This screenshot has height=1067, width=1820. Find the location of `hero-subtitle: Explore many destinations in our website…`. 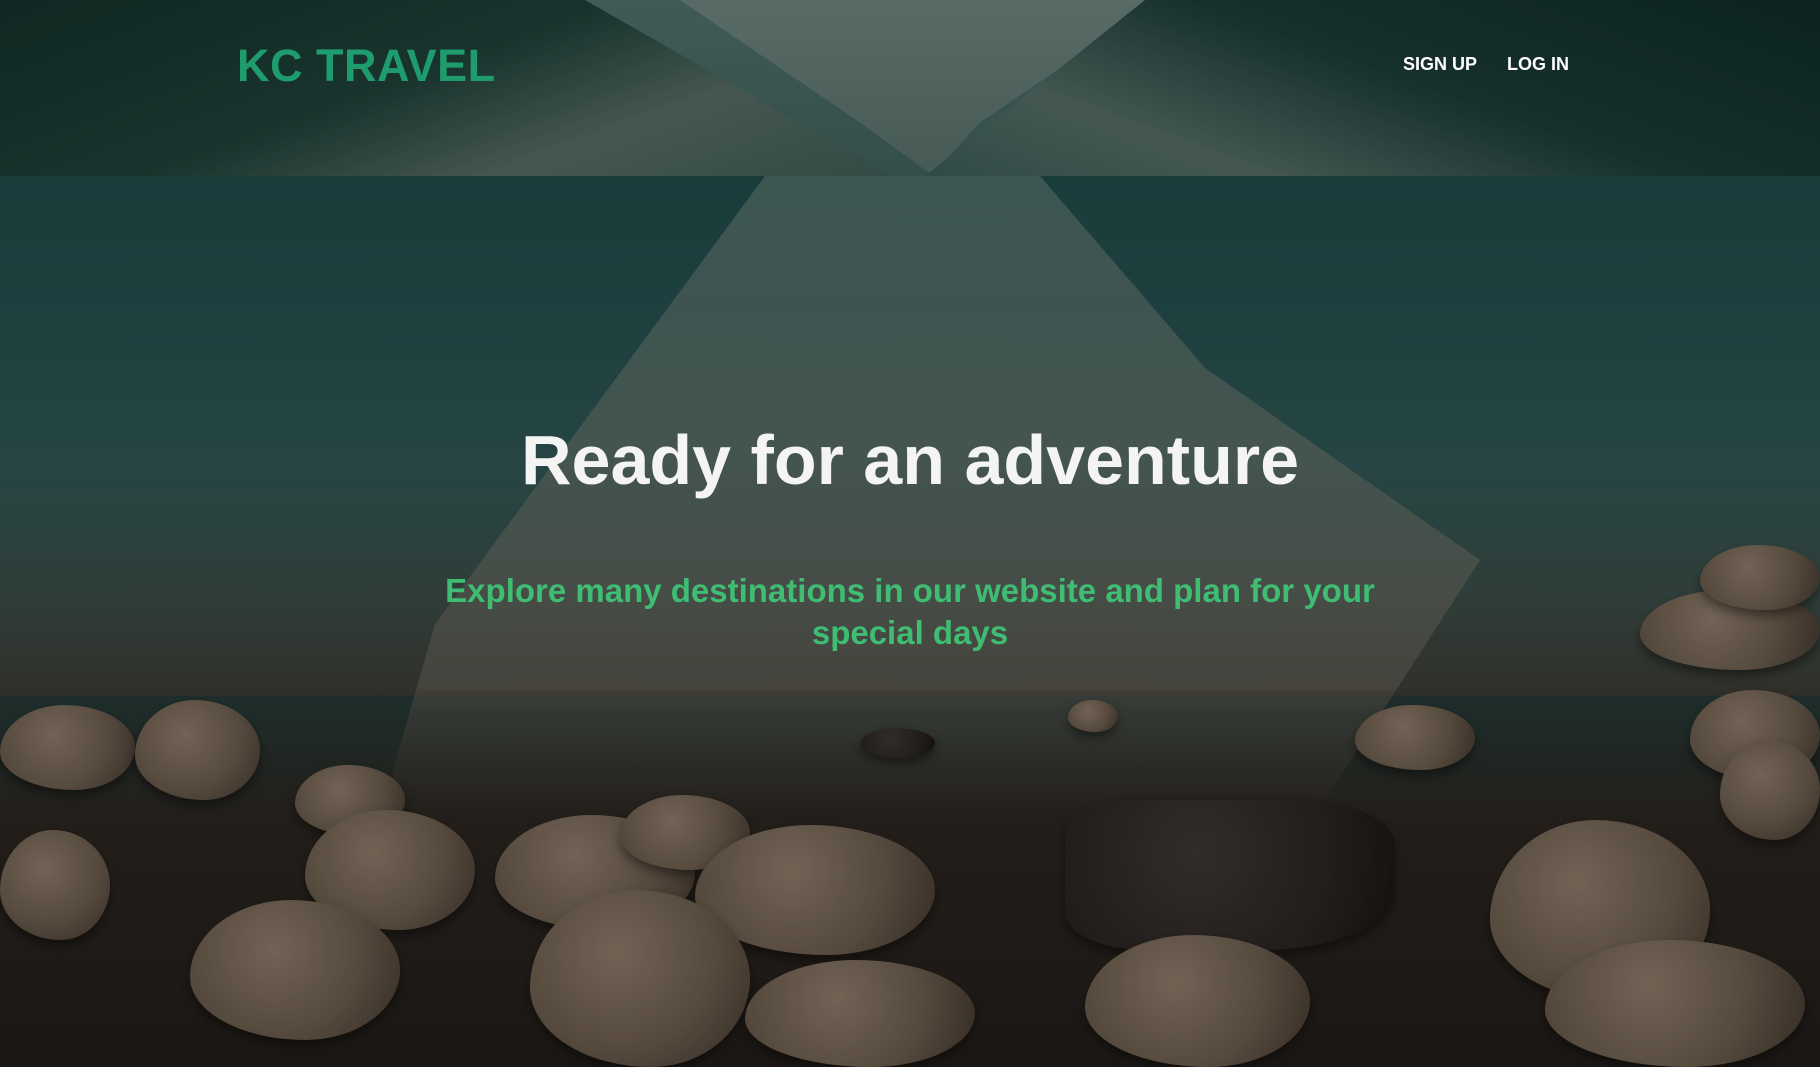

hero-subtitle: Explore many destinations in our website… is located at coordinates (910, 611).